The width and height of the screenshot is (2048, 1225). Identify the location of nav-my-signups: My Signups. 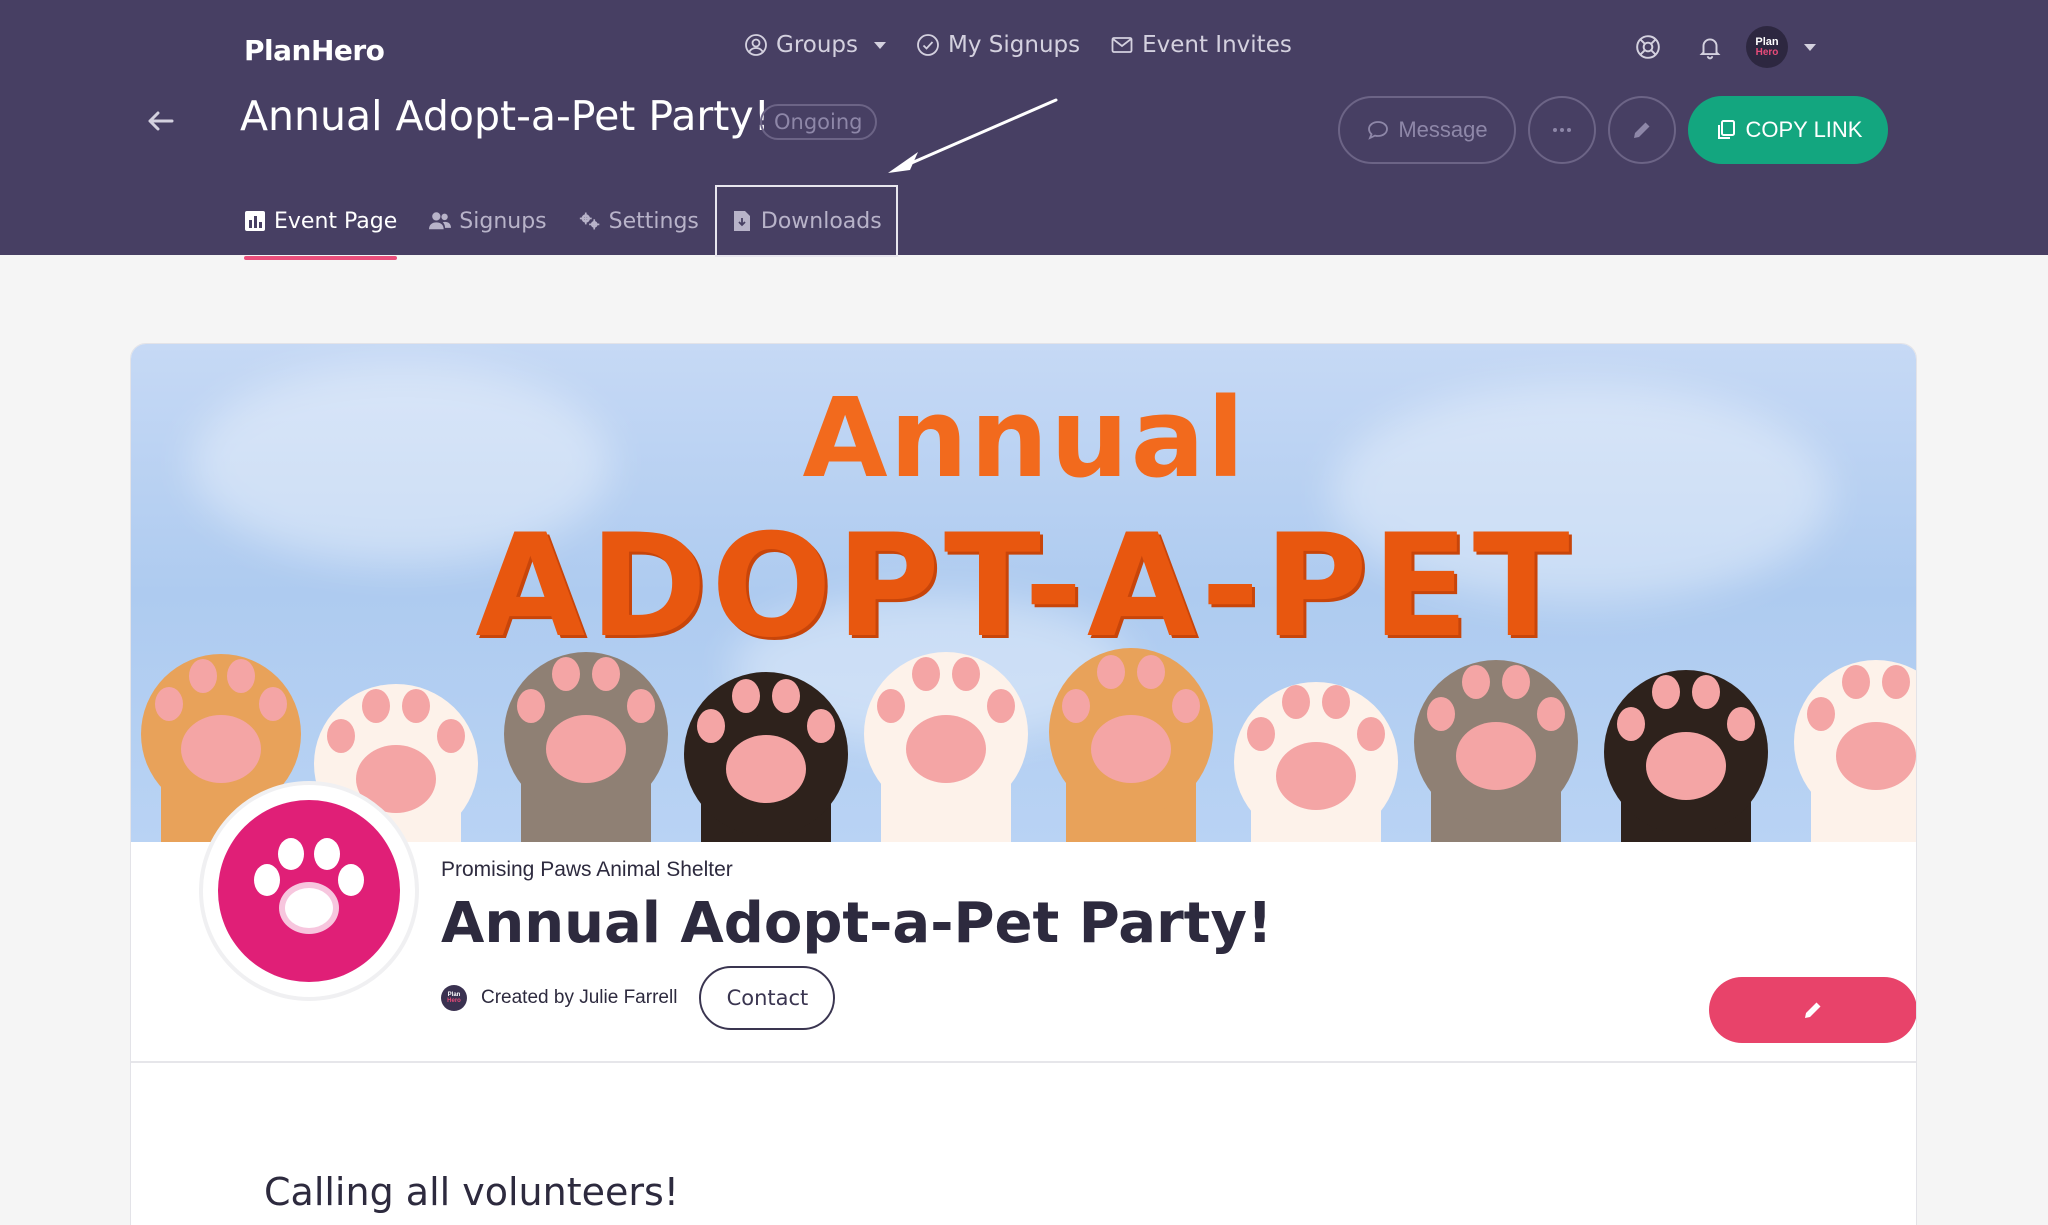
(998, 45).